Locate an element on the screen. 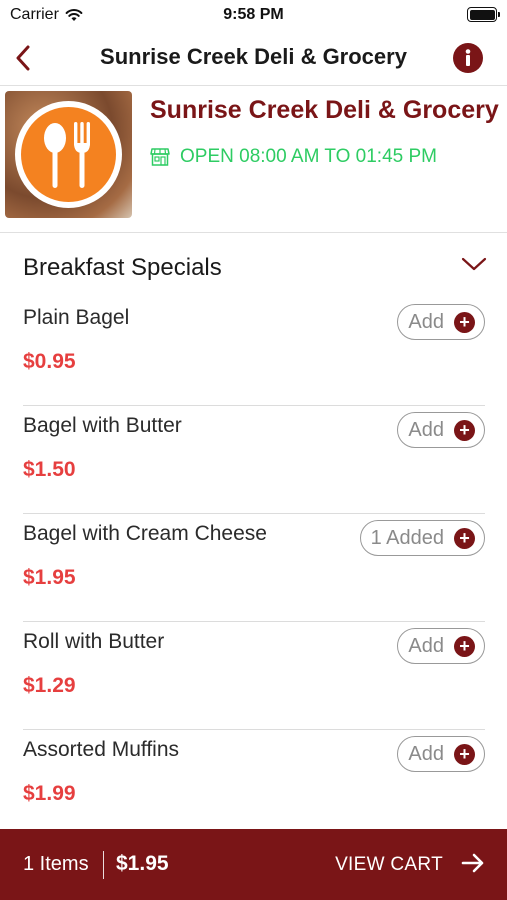 This screenshot has width=507, height=900. back-button is located at coordinates (23, 58).